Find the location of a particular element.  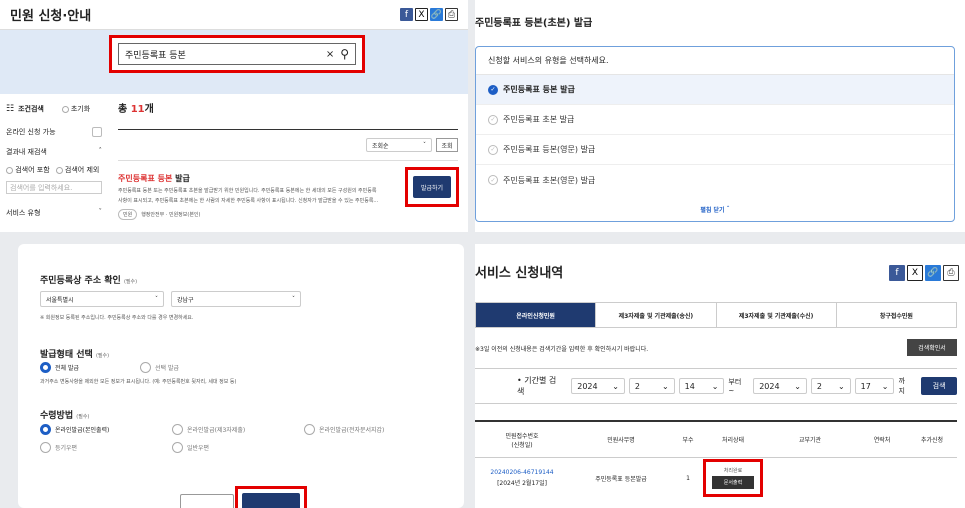

wallet-radio is located at coordinates (309, 429).